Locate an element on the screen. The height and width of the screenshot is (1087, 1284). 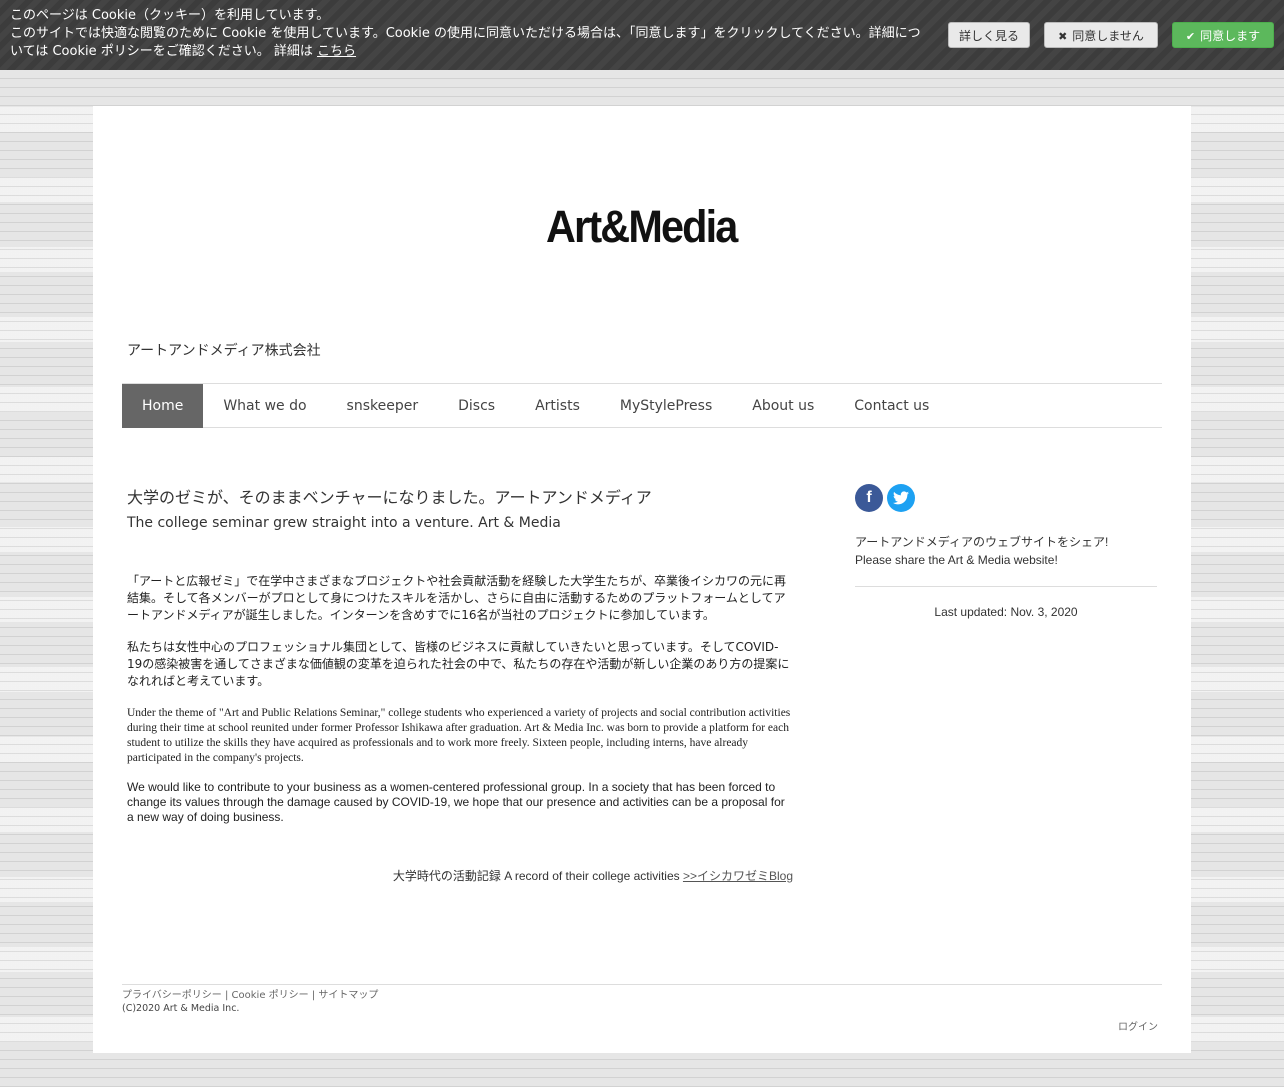
nav-item-artists: Artists is located at coordinates (557, 406).